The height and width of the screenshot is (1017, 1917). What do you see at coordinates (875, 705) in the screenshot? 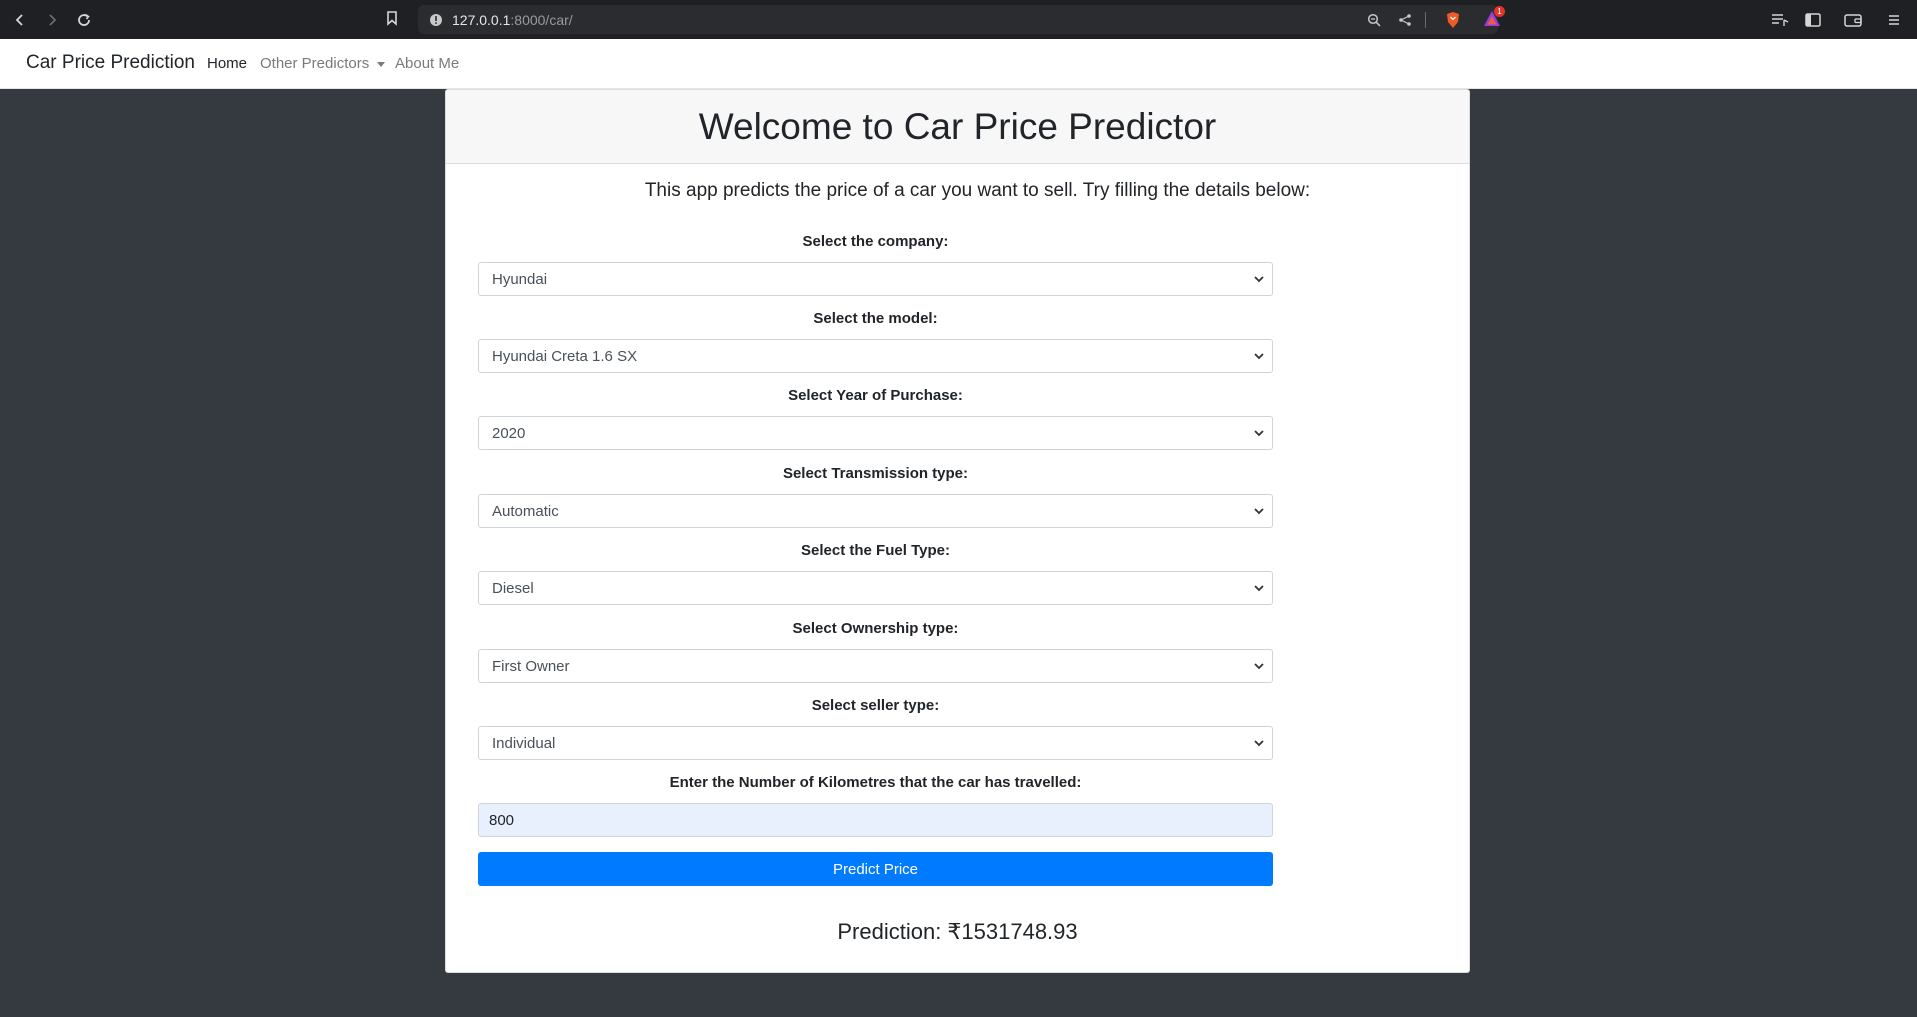
I see `seller-label: Select seller type:` at bounding box center [875, 705].